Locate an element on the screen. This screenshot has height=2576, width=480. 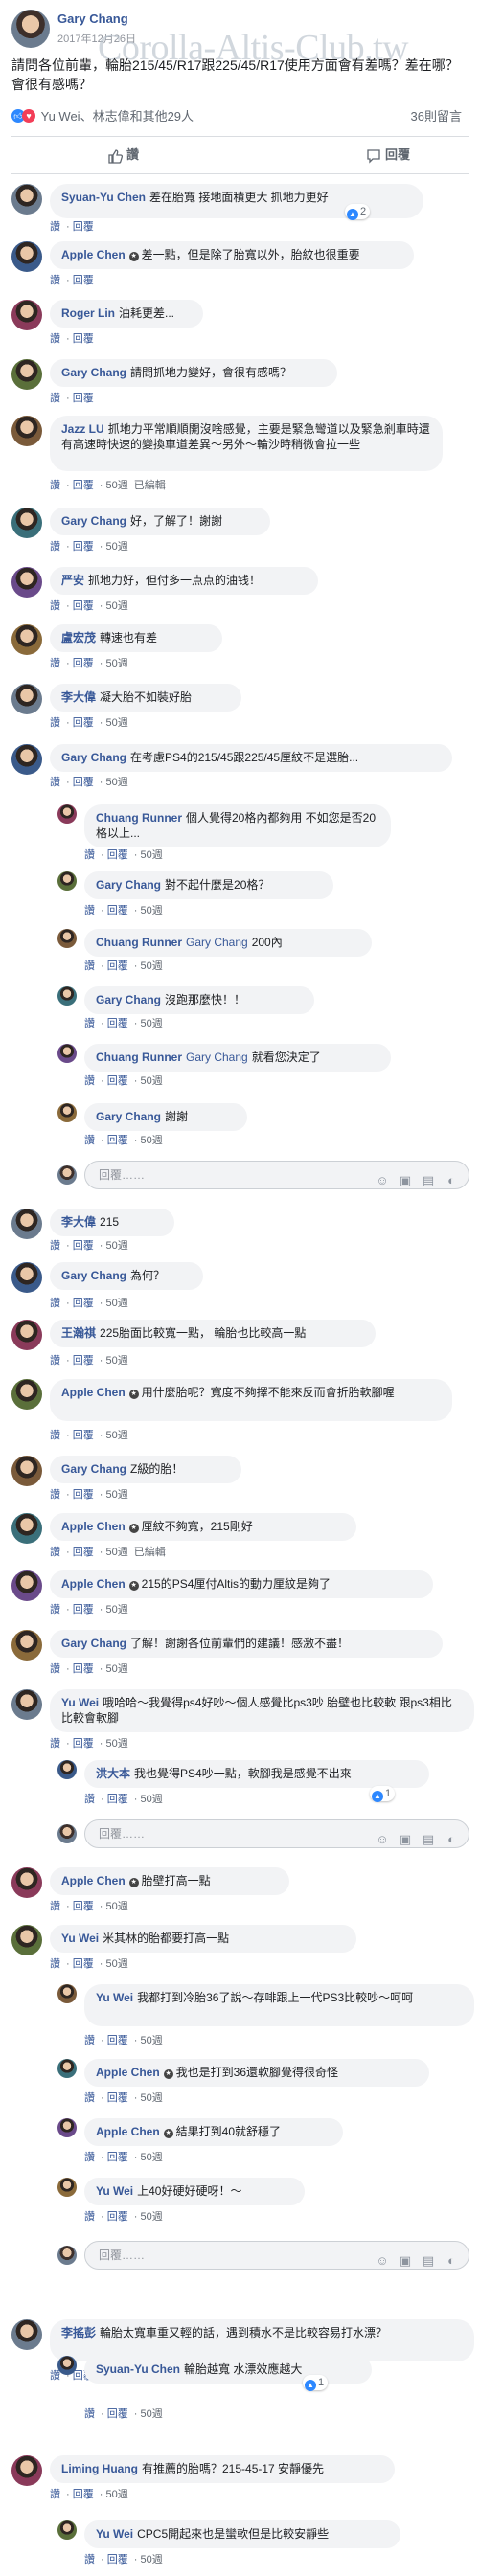
comment-author: 盧宏茂 is located at coordinates (78, 637).